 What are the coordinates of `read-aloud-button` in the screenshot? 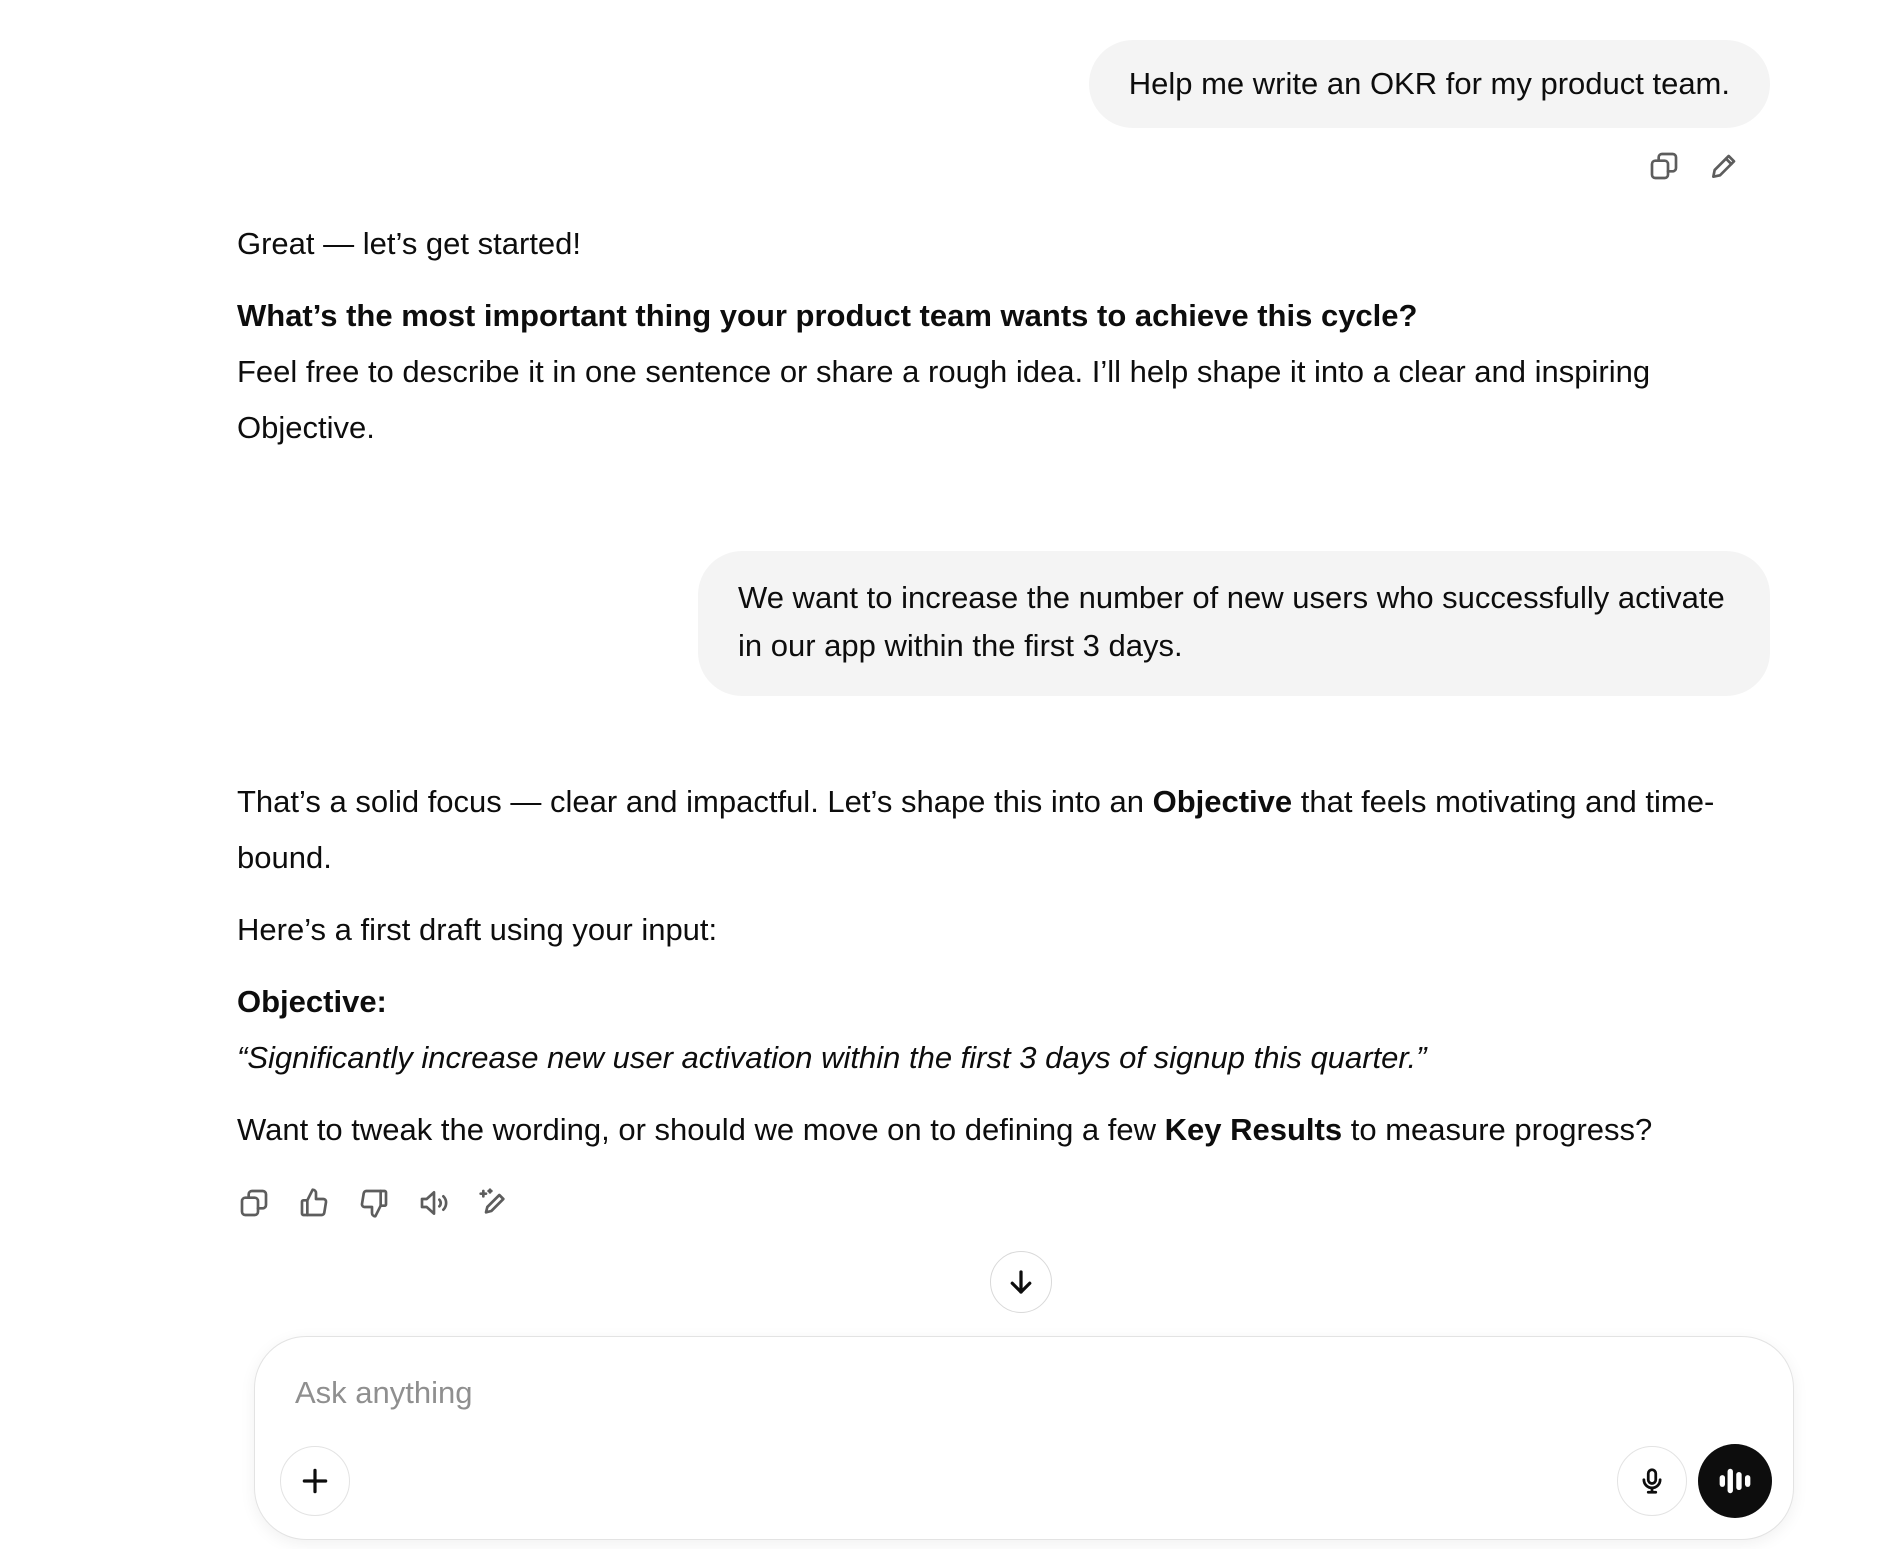 It's located at (434, 1203).